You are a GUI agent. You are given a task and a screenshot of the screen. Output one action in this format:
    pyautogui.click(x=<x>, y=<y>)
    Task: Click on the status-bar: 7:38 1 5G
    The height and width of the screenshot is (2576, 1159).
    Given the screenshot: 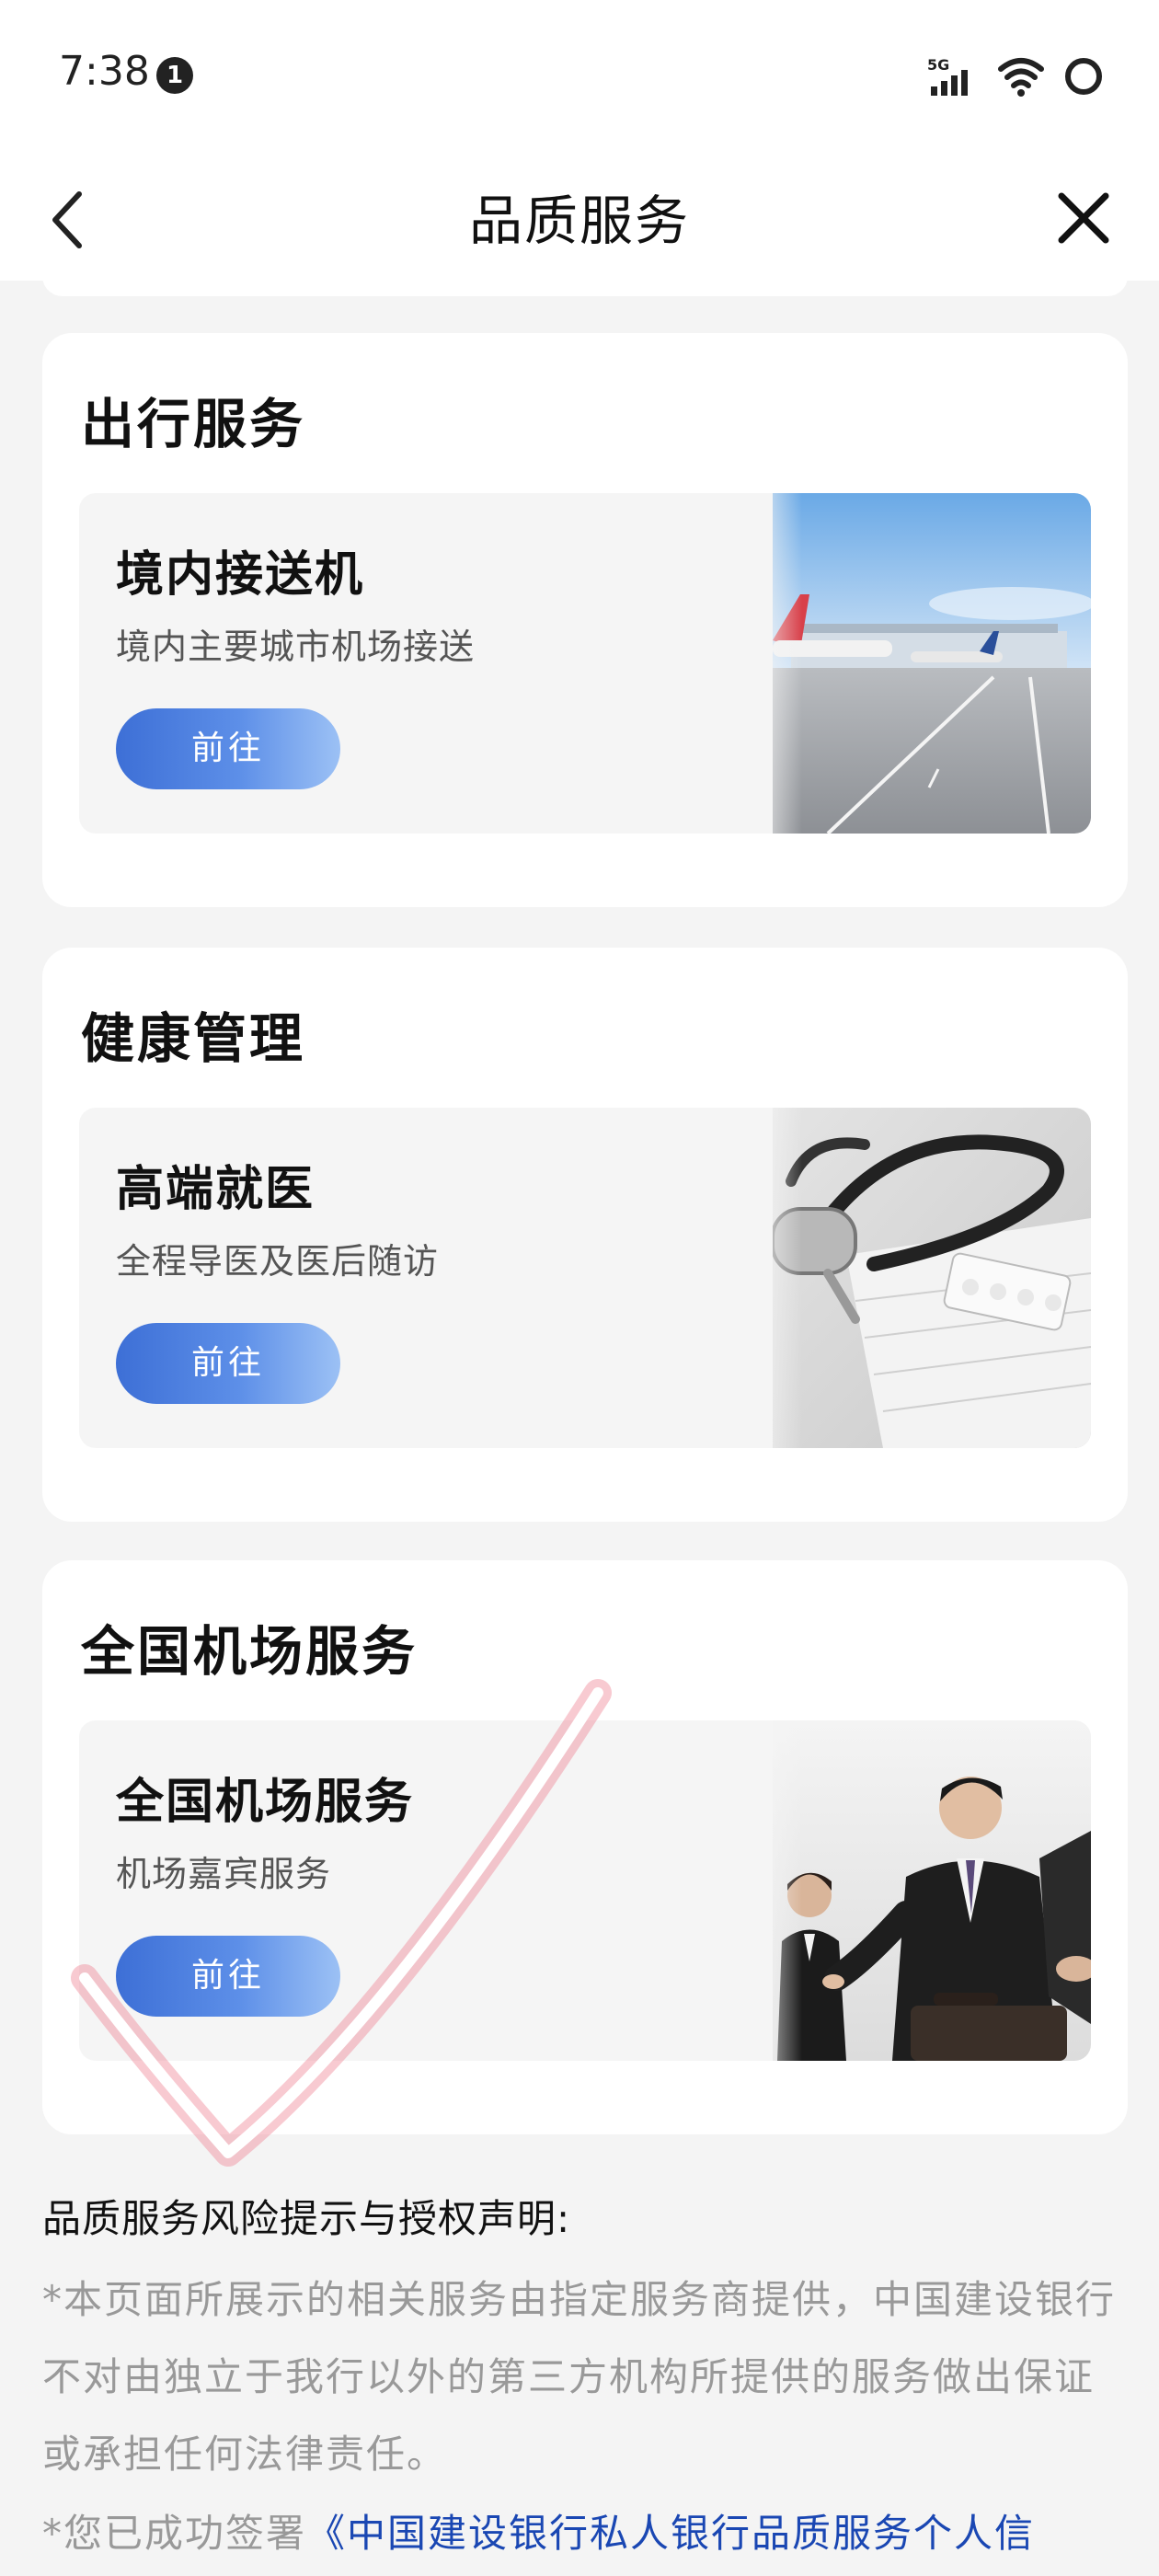 What is the action you would take?
    pyautogui.click(x=579, y=76)
    